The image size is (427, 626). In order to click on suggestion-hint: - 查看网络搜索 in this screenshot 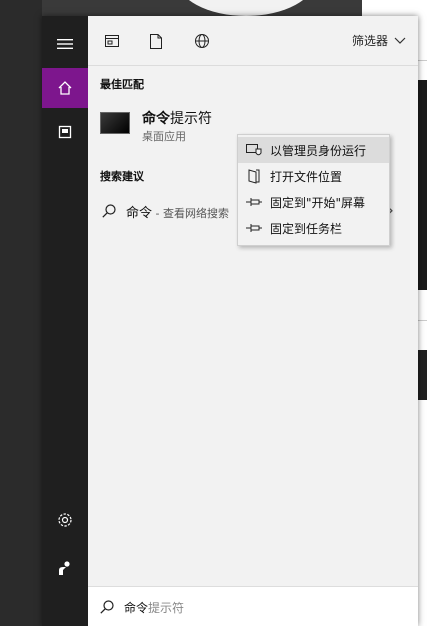, I will do `click(190, 213)`.